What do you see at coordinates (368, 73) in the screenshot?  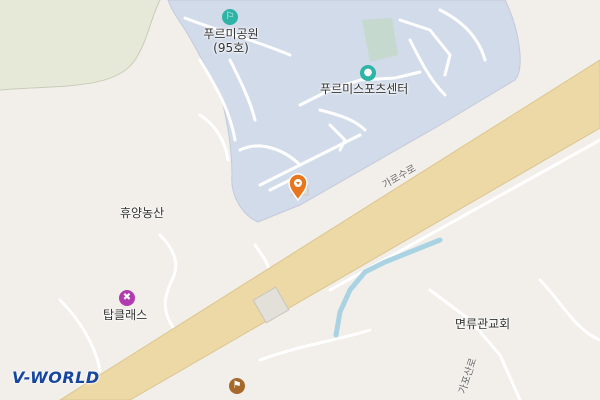 I see `sports-center-icon: ●` at bounding box center [368, 73].